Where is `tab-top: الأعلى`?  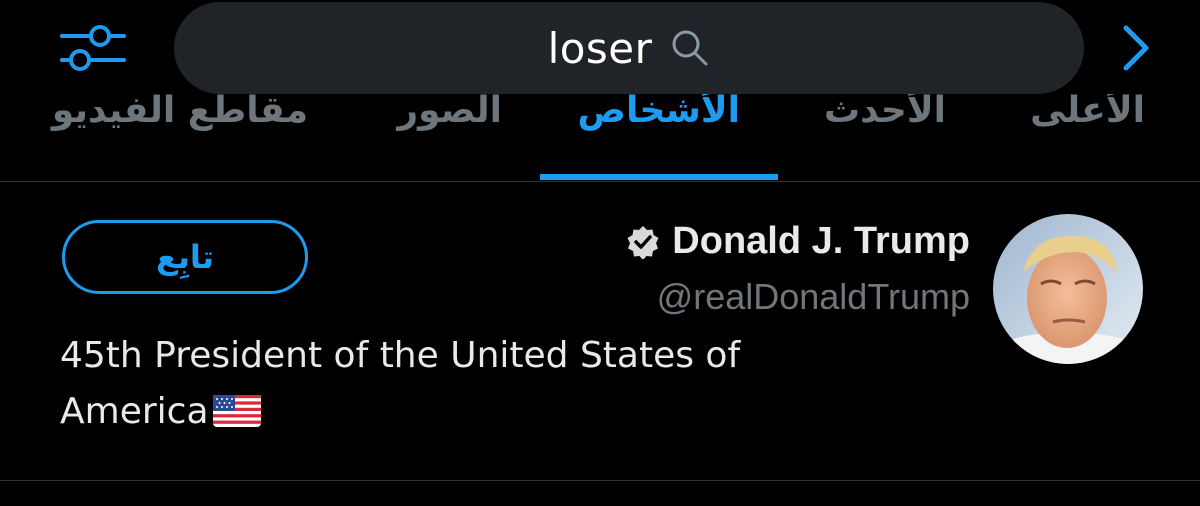
tab-top: الأعلى is located at coordinates (1087, 112).